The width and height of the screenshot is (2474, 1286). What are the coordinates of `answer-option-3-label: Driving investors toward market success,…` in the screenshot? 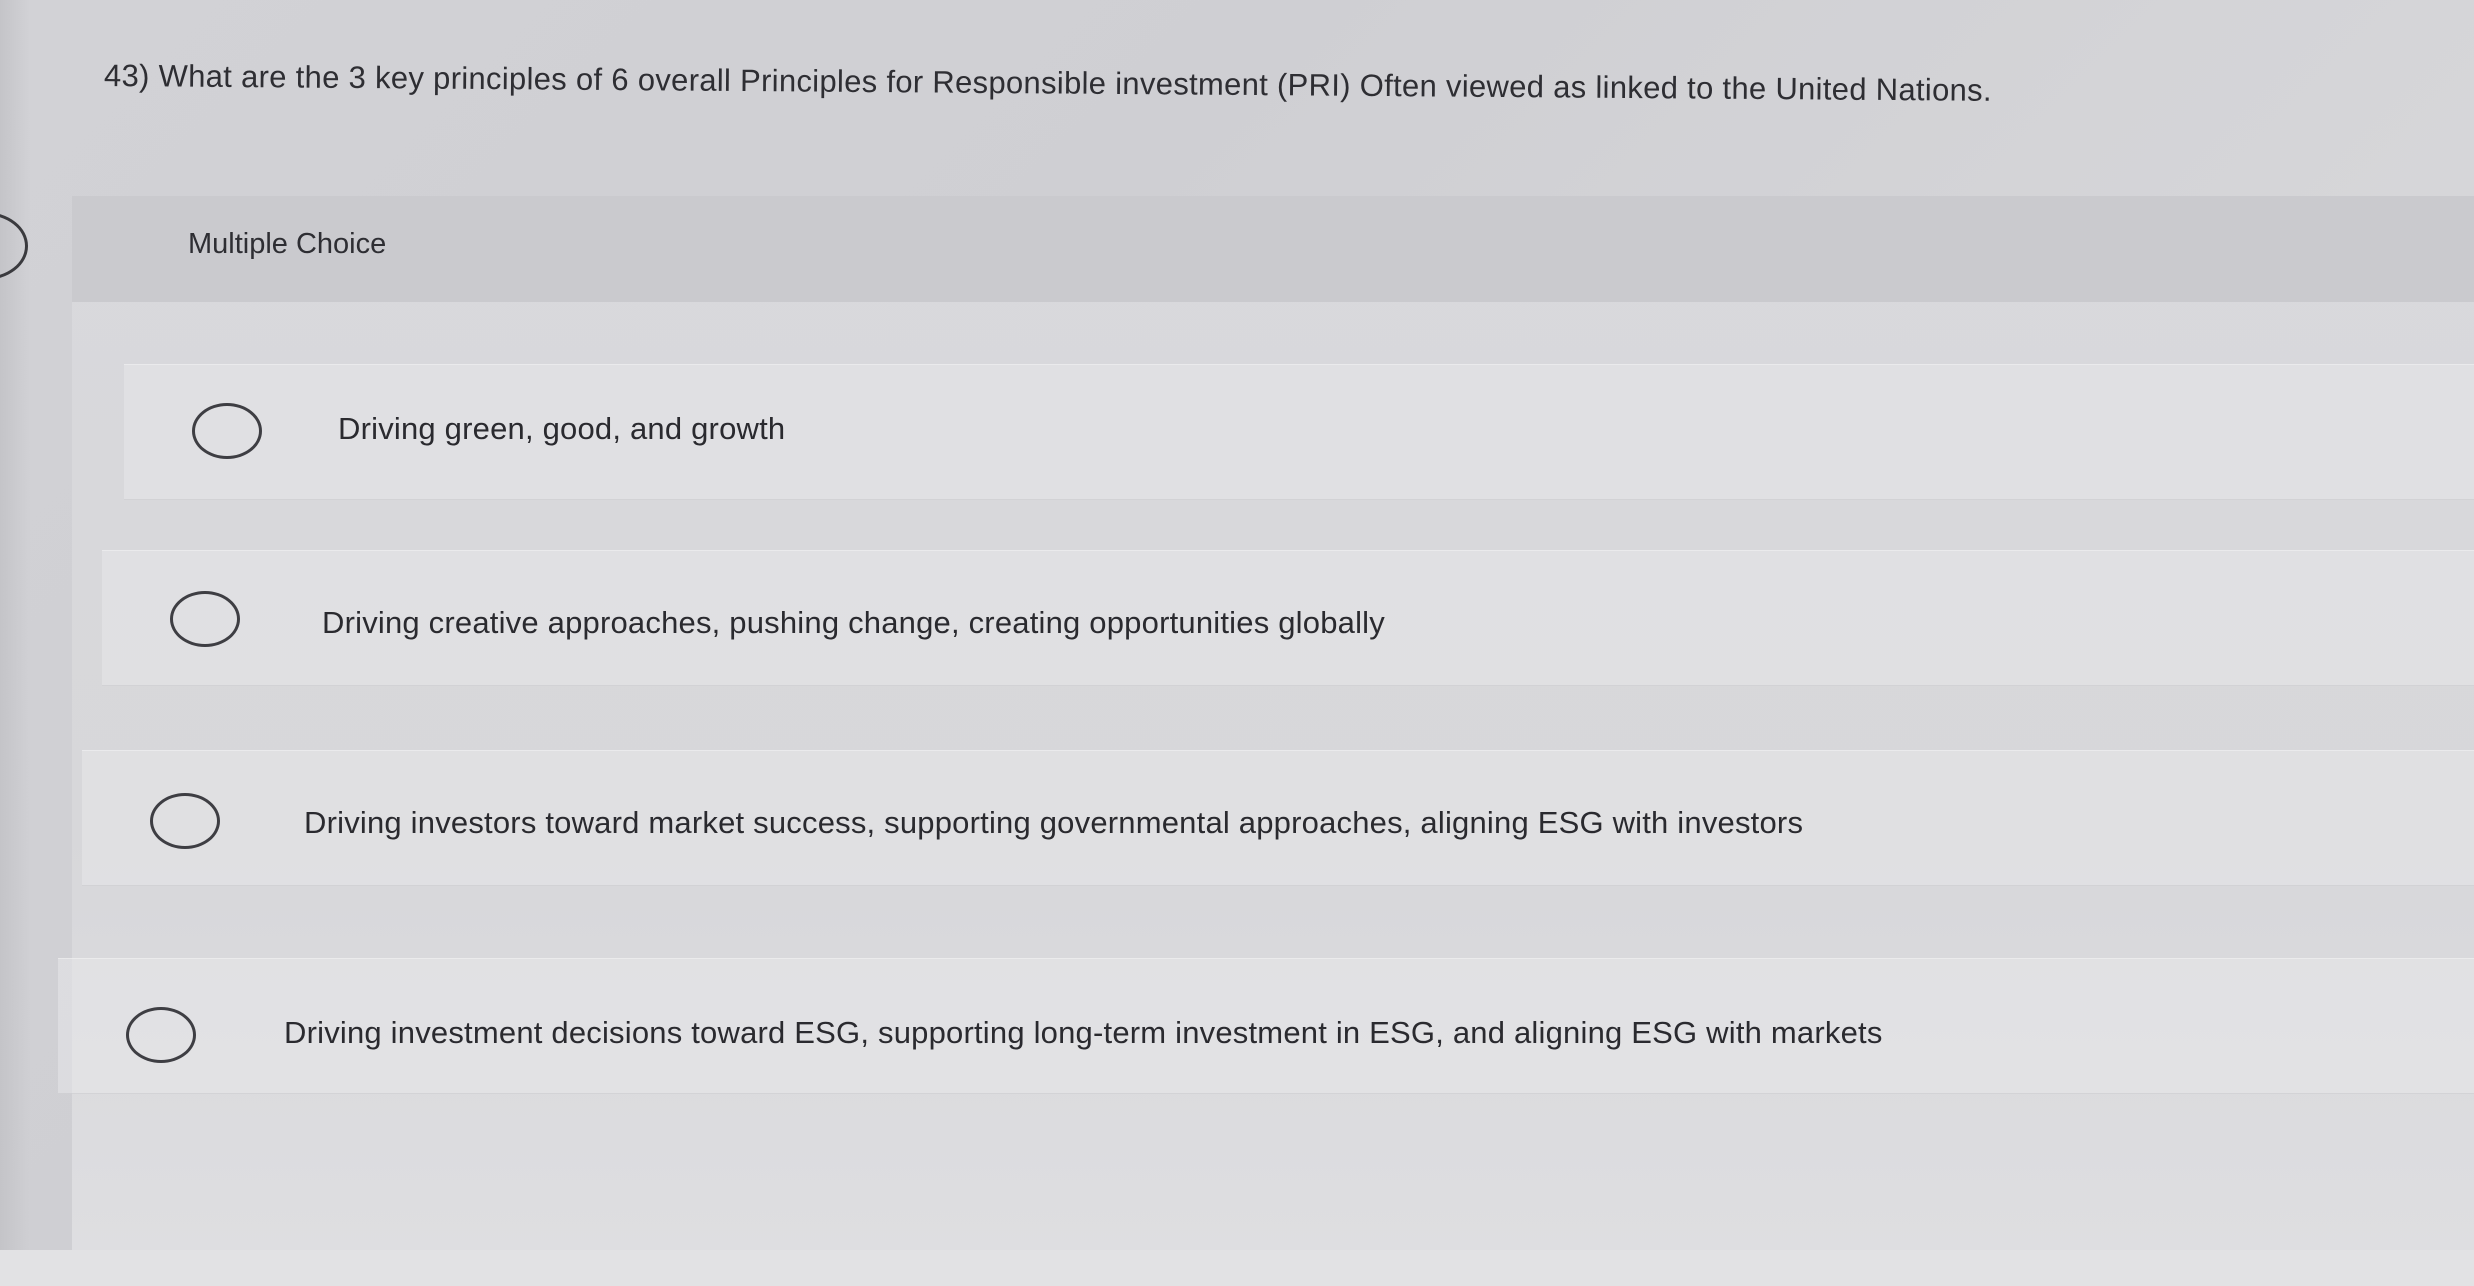 It's located at (1054, 822).